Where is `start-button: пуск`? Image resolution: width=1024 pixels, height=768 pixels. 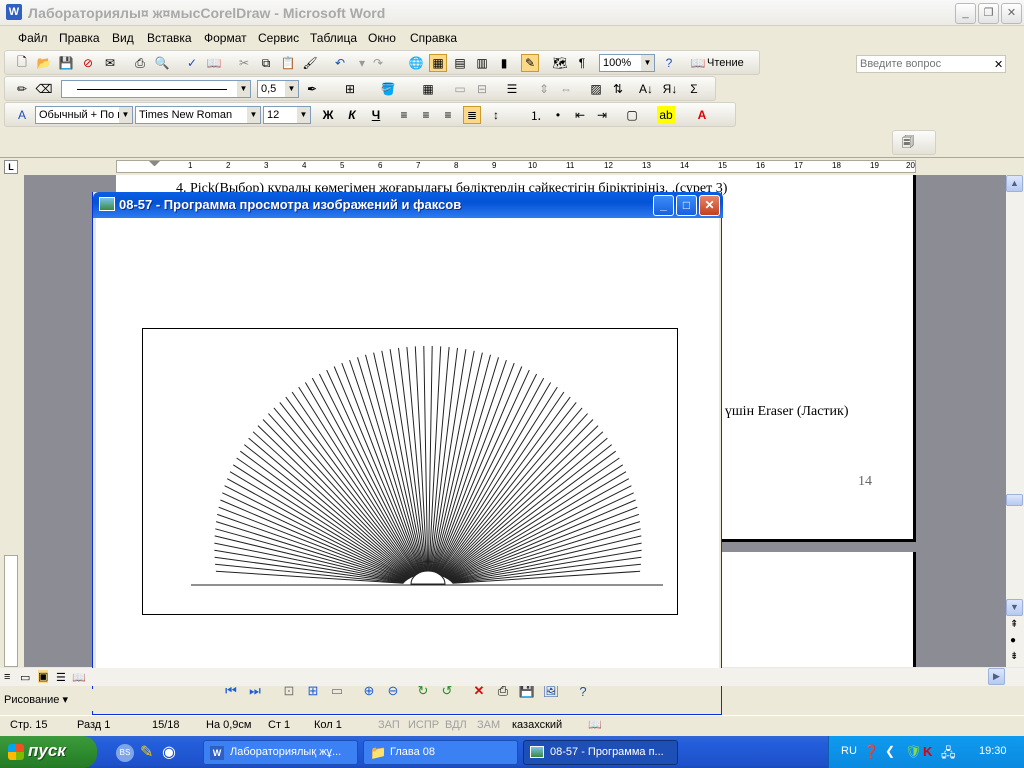 start-button: пуск is located at coordinates (48, 752).